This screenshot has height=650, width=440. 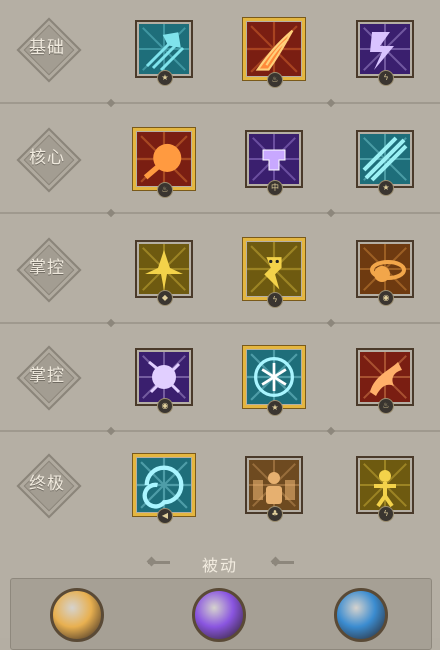 What do you see at coordinates (385, 381) in the screenshot?
I see `fire-dragon-icon: ♨` at bounding box center [385, 381].